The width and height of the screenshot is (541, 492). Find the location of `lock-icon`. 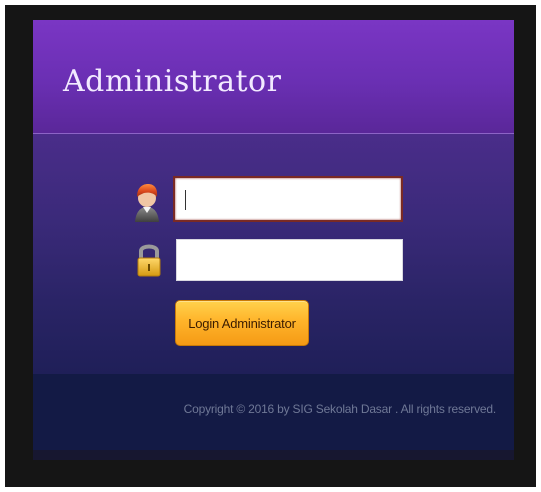

lock-icon is located at coordinates (149, 259).